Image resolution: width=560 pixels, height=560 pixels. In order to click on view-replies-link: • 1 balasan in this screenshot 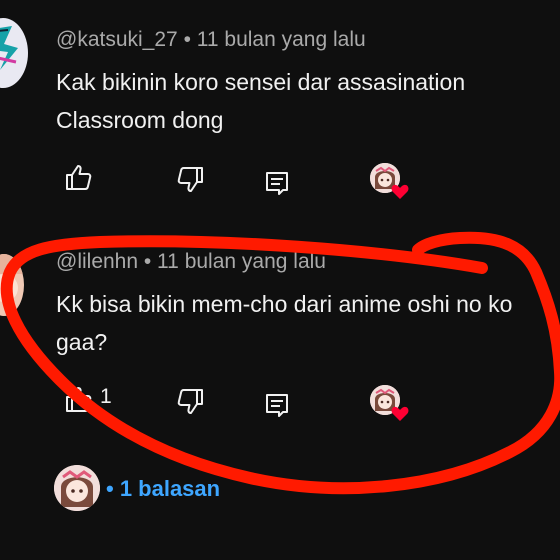, I will do `click(163, 489)`.